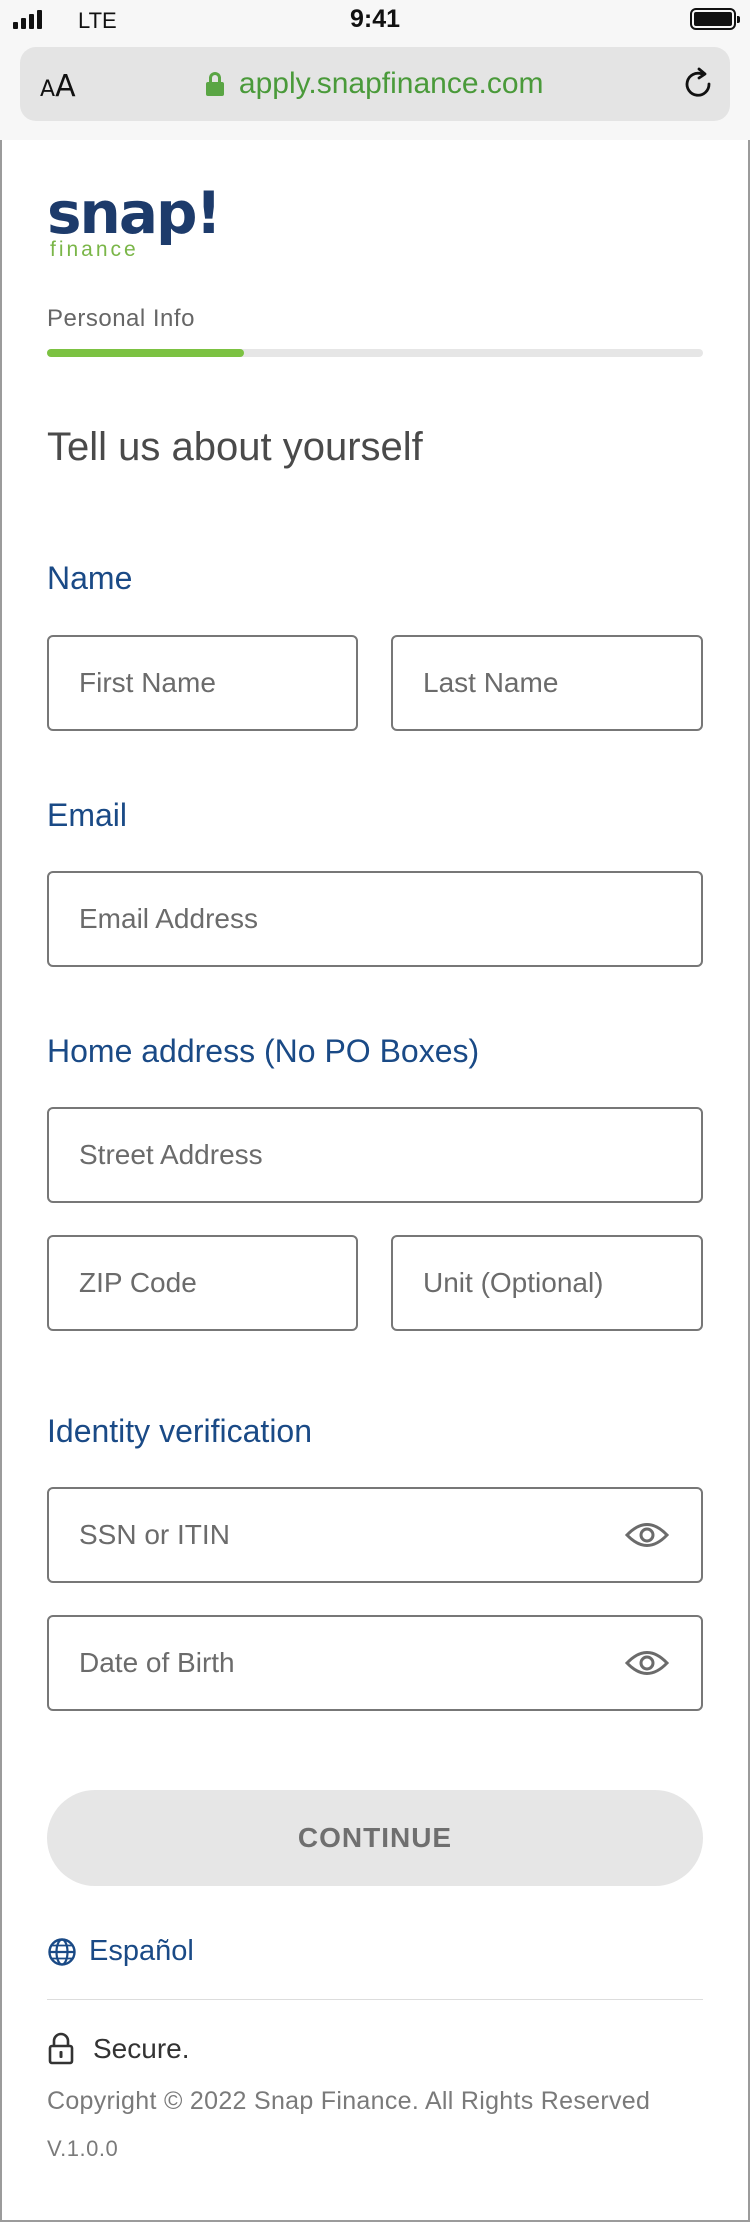  I want to click on zip-code-input, so click(202, 1283).